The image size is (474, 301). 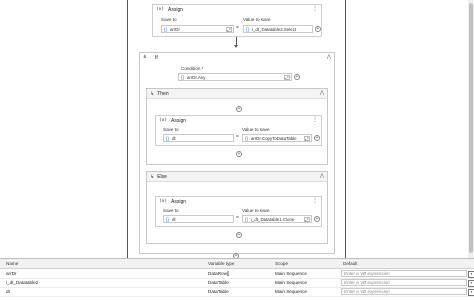 What do you see at coordinates (239, 273) in the screenshot?
I see `variable-type: DataRow[]` at bounding box center [239, 273].